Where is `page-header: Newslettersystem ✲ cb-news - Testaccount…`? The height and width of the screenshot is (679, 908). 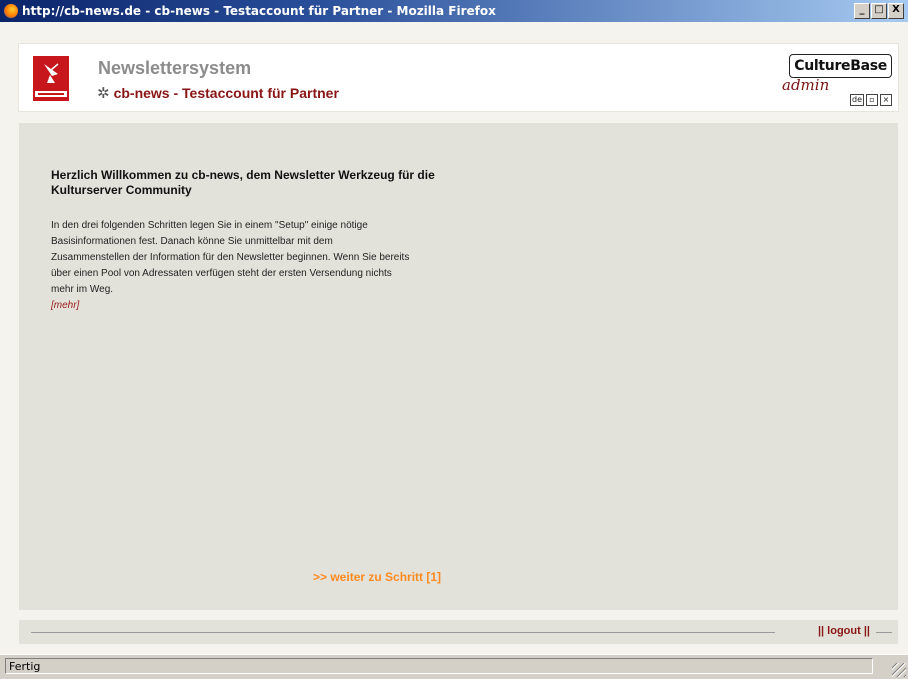
page-header: Newslettersystem ✲ cb-news - Testaccount… is located at coordinates (458, 77).